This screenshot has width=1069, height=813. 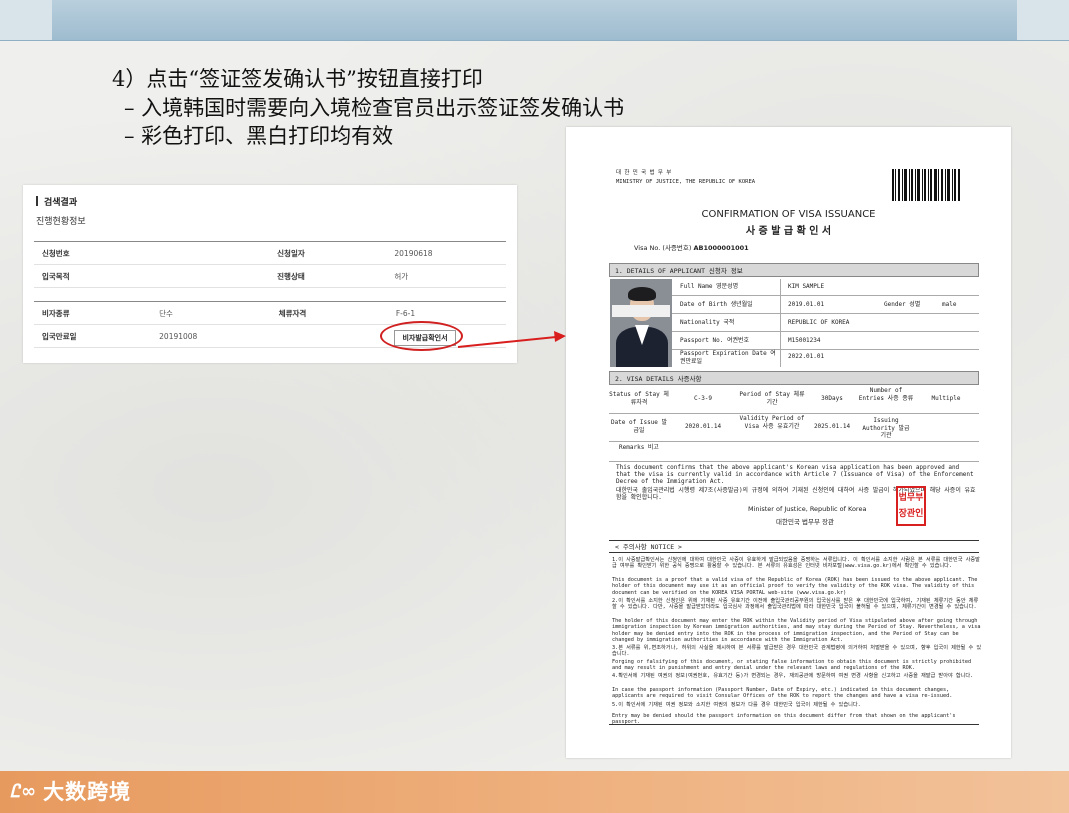 I want to click on nationality-label: Nationality 국적, so click(x=707, y=322).